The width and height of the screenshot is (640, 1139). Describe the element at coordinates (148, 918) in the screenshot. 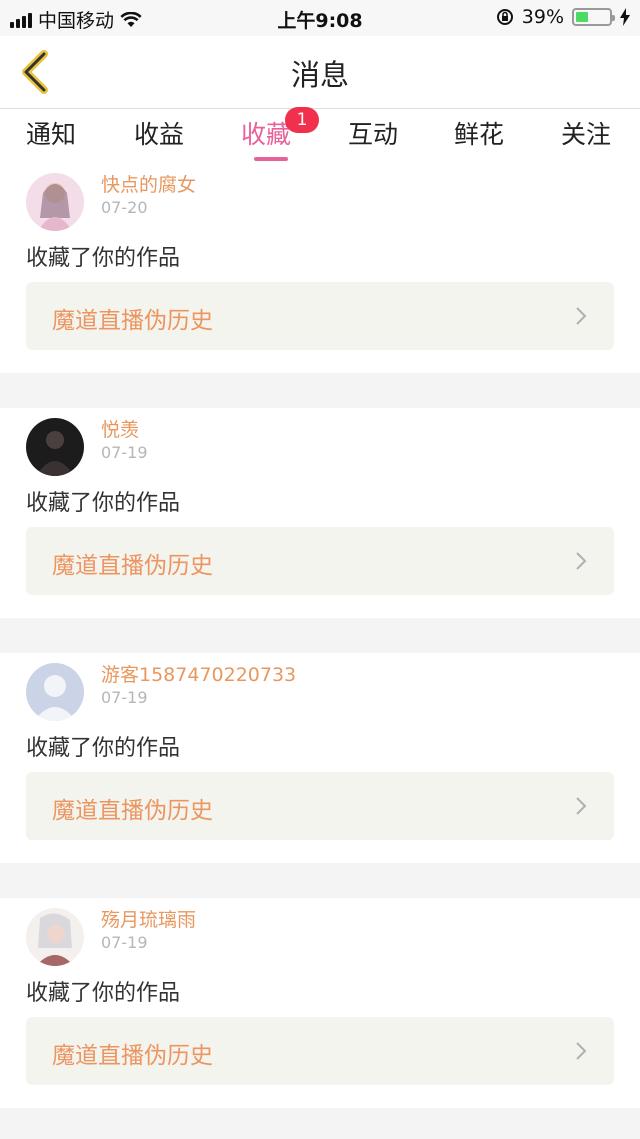

I see `username: 殇月琉璃雨` at that location.